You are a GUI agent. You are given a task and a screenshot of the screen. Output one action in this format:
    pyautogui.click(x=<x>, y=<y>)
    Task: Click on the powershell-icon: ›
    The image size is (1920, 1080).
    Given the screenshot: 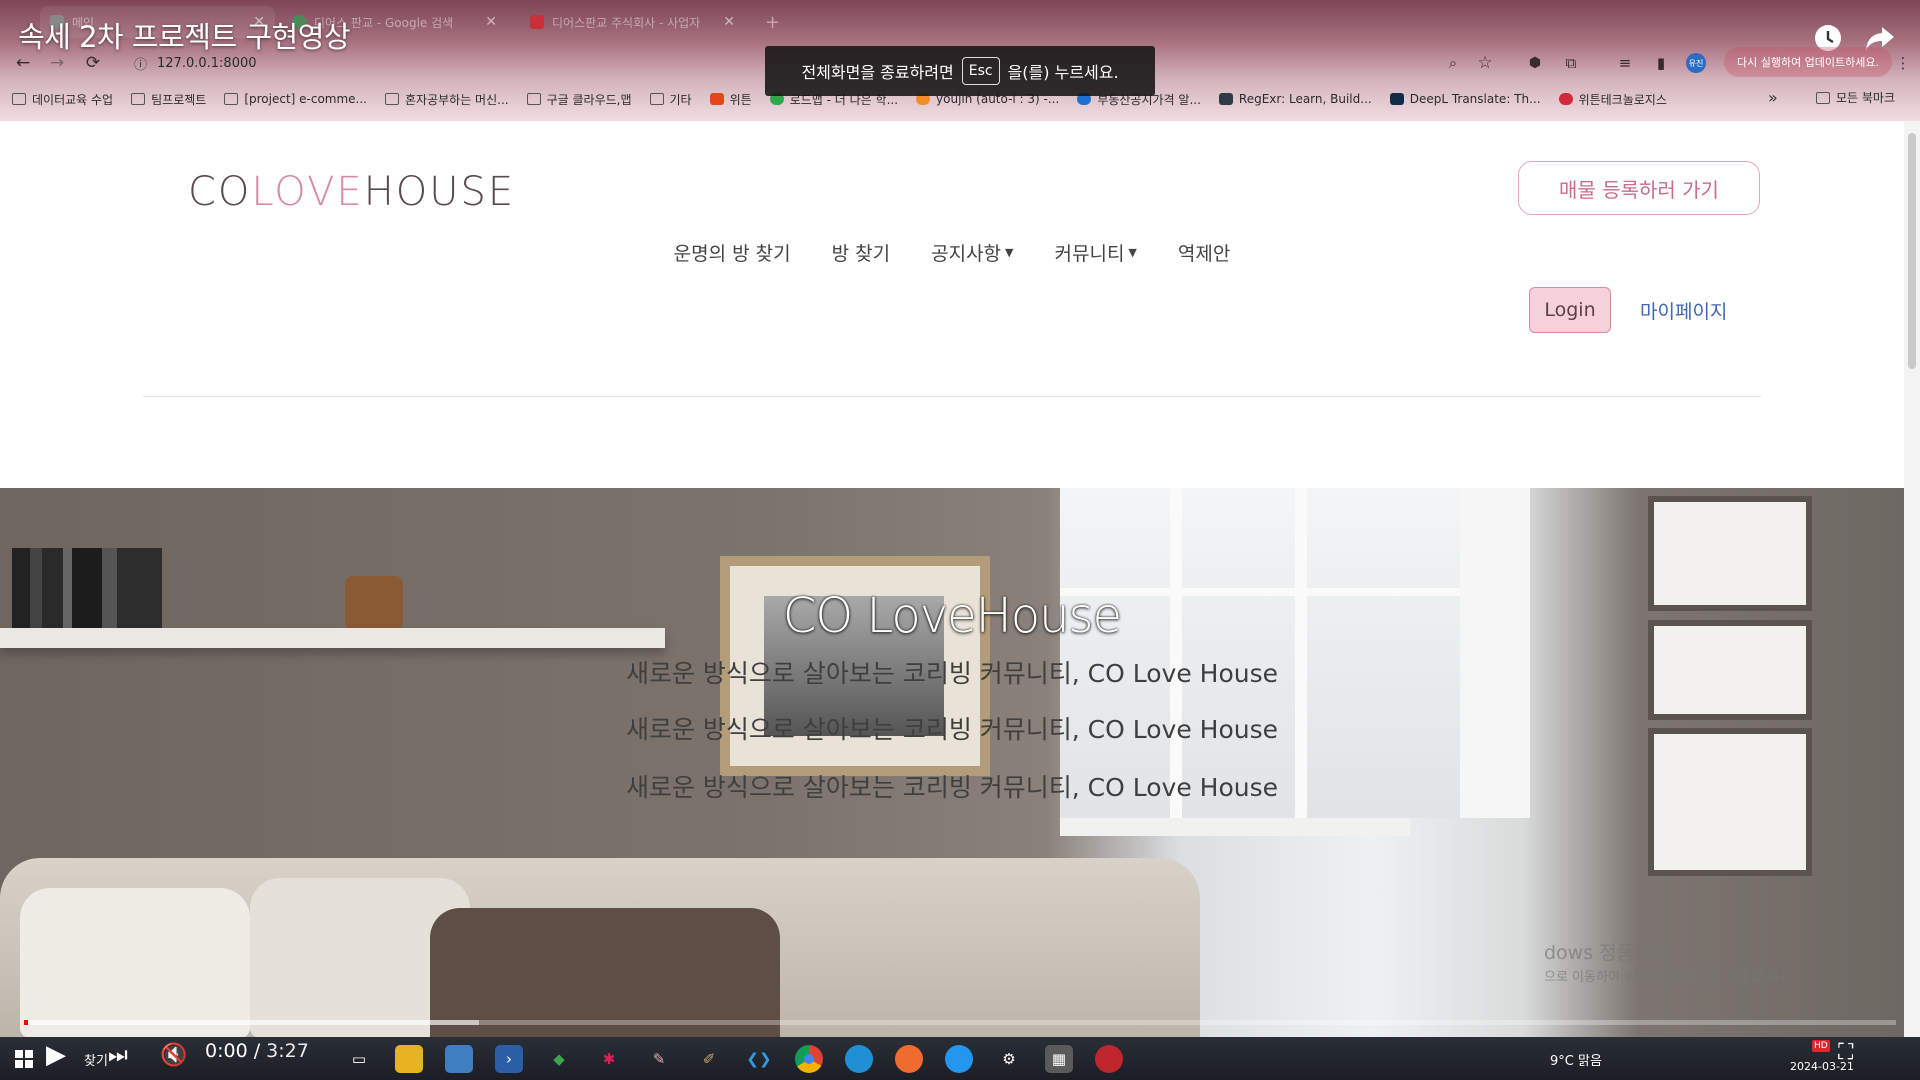 What is the action you would take?
    pyautogui.click(x=509, y=1059)
    